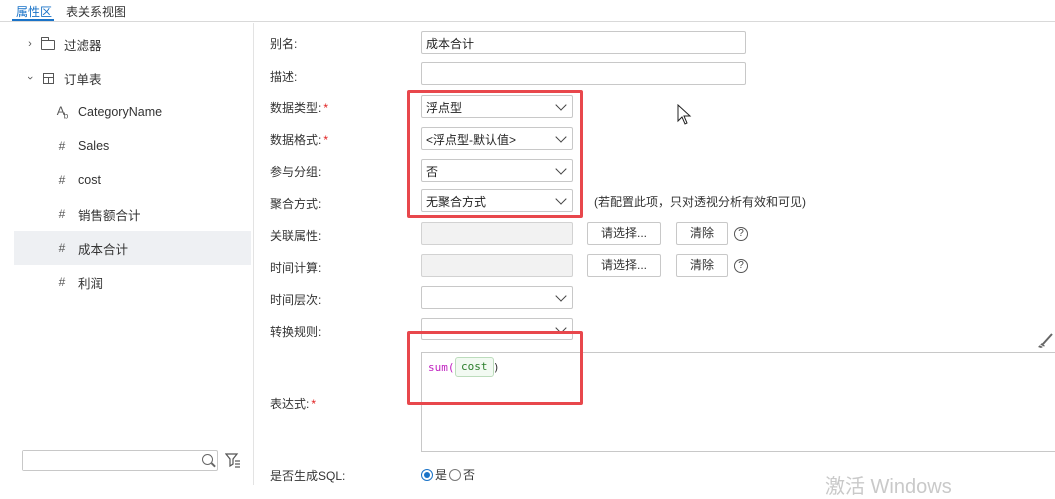  Describe the element at coordinates (296, 236) in the screenshot. I see `related-attr-label: 关联属性:` at that location.